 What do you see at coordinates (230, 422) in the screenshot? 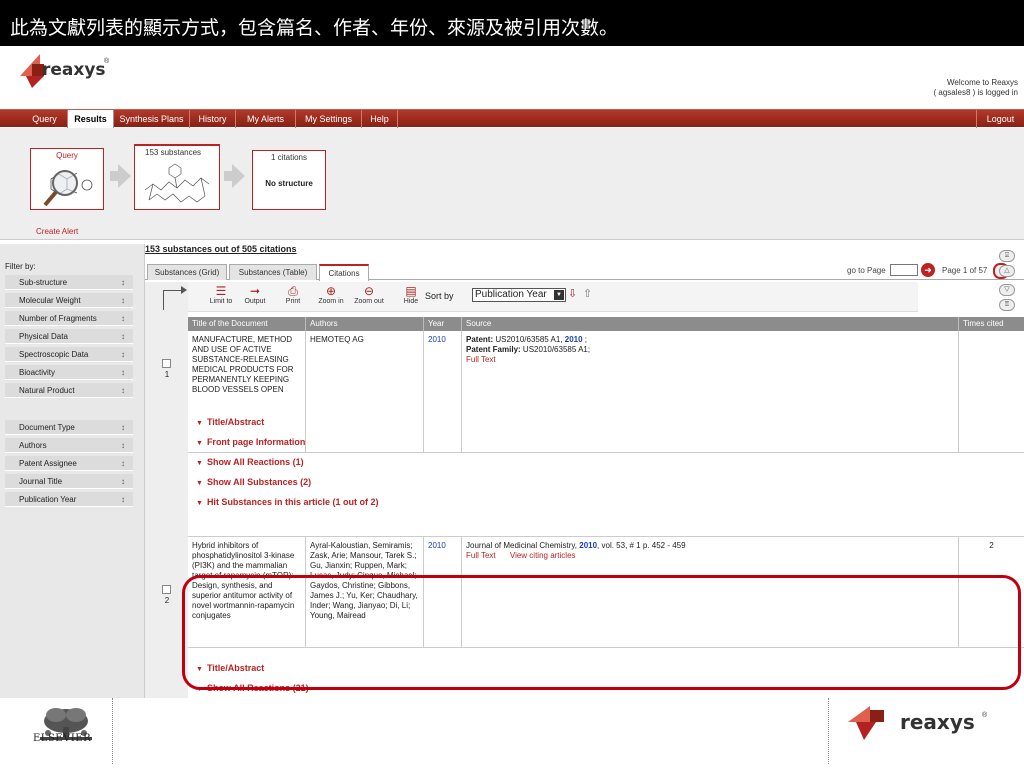
I see `expand-title-abstract: ▼ Title/Abstract` at bounding box center [230, 422].